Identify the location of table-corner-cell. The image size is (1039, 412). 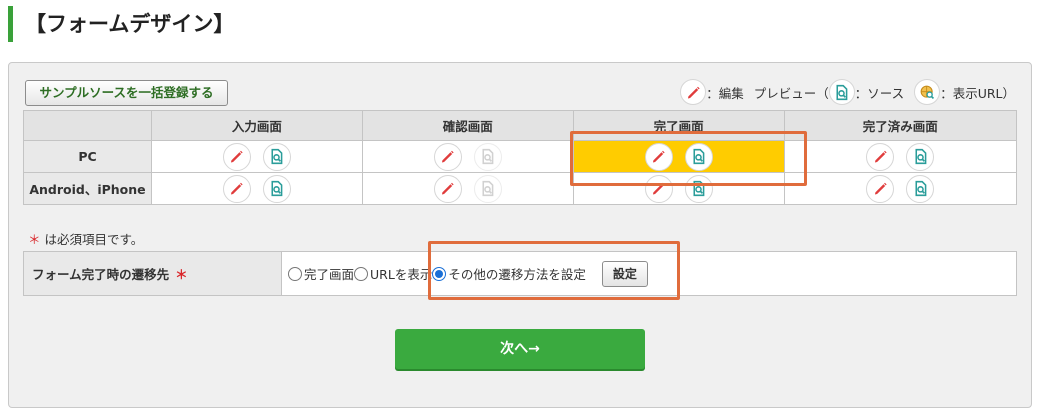
(87, 125).